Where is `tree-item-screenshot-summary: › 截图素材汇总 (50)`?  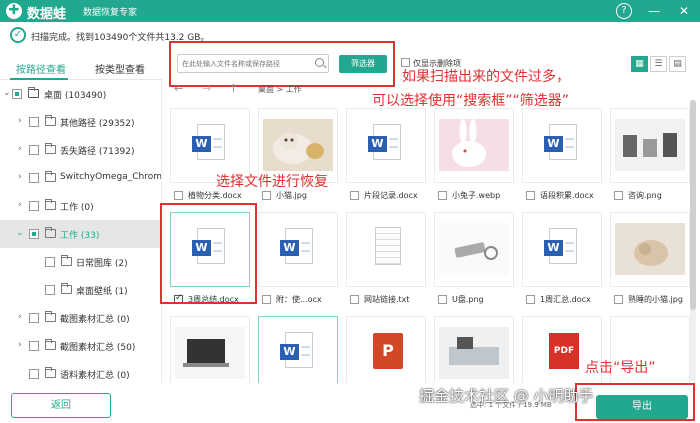 tree-item-screenshot-summary: › 截图素材汇总 (50) is located at coordinates (80, 346).